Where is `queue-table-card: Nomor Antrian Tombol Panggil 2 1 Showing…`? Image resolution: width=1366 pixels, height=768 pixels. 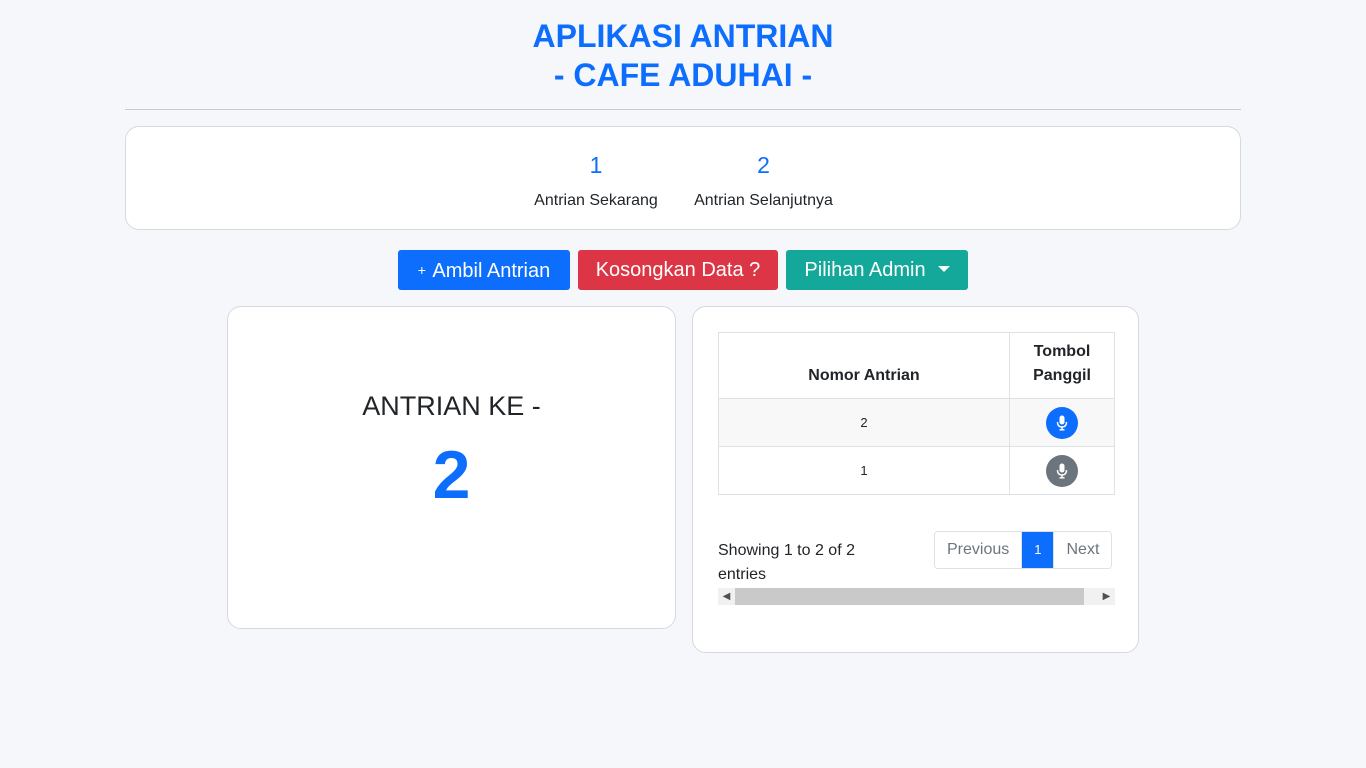
queue-table-card: Nomor Antrian Tombol Panggil 2 1 Showing… is located at coordinates (915, 479).